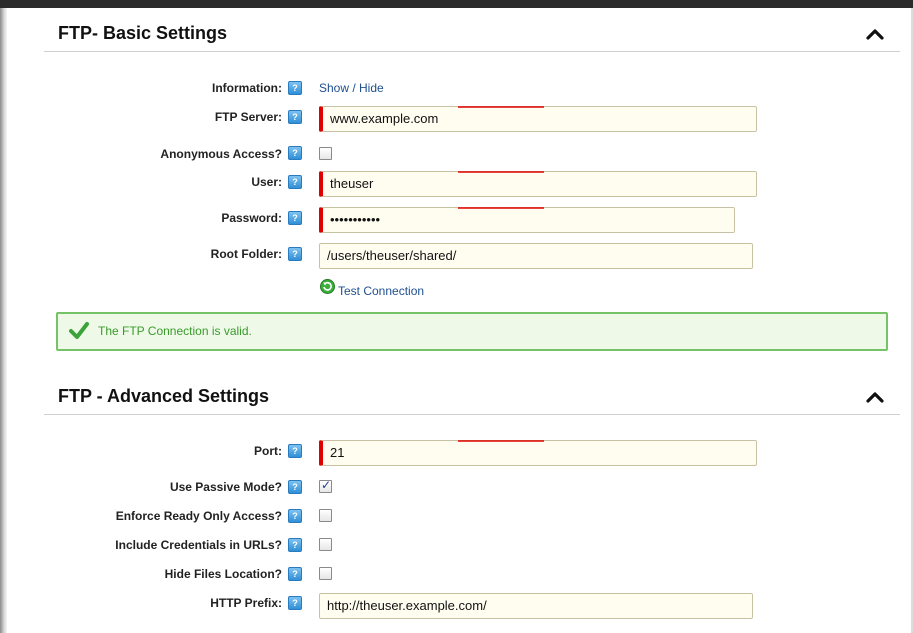 The width and height of the screenshot is (913, 633). I want to click on port-value: 21, so click(337, 452).